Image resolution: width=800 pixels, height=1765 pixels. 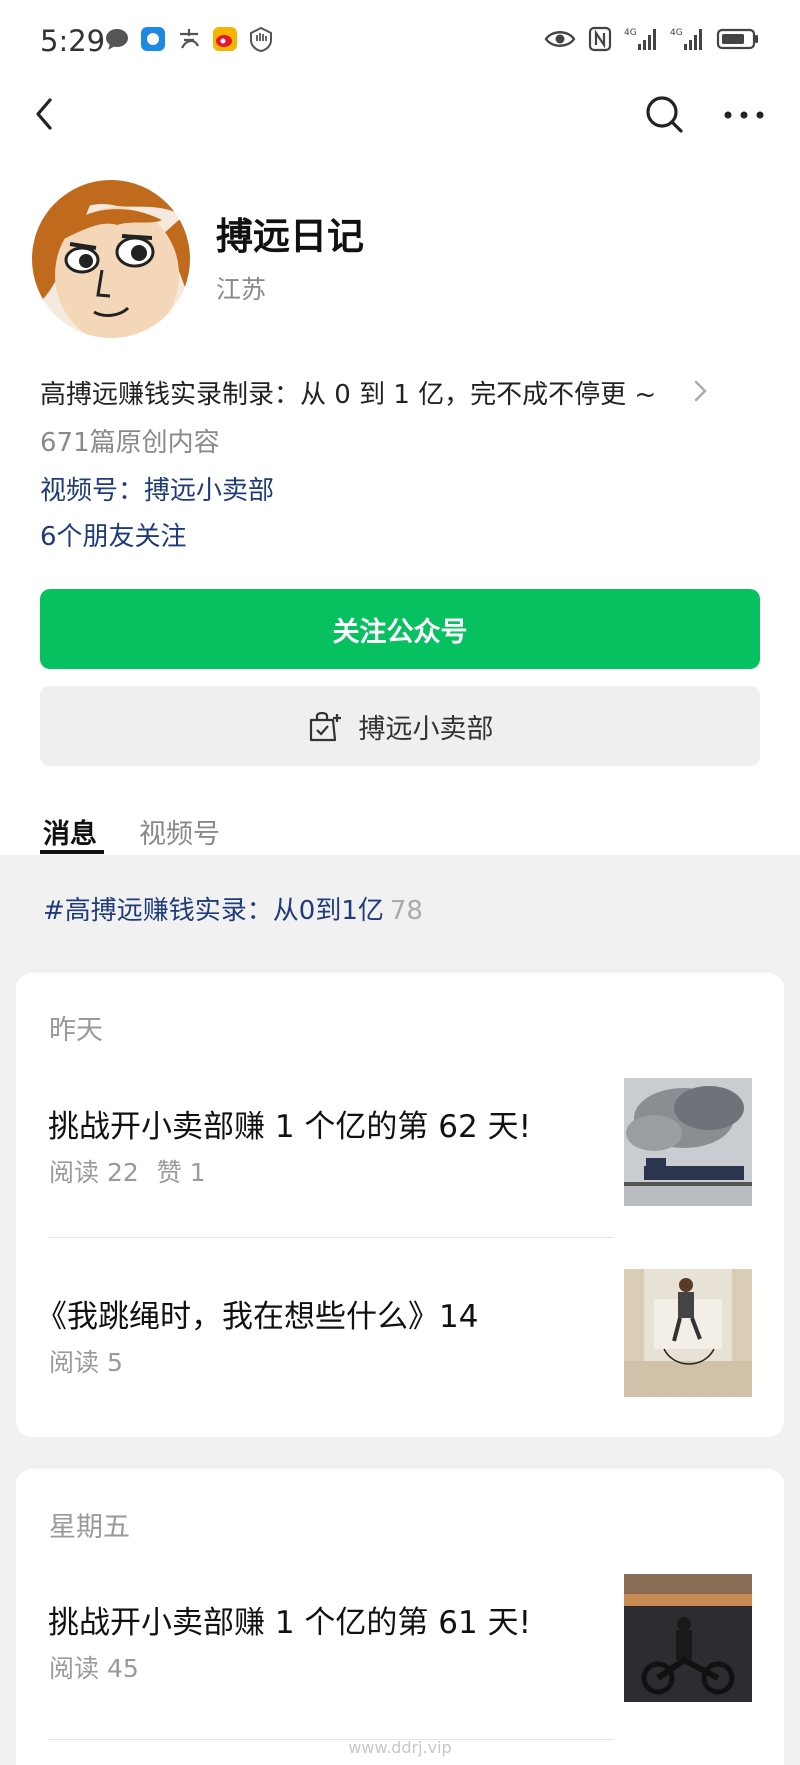 I want to click on original-content-count: 671篇原创内容, so click(x=130, y=440).